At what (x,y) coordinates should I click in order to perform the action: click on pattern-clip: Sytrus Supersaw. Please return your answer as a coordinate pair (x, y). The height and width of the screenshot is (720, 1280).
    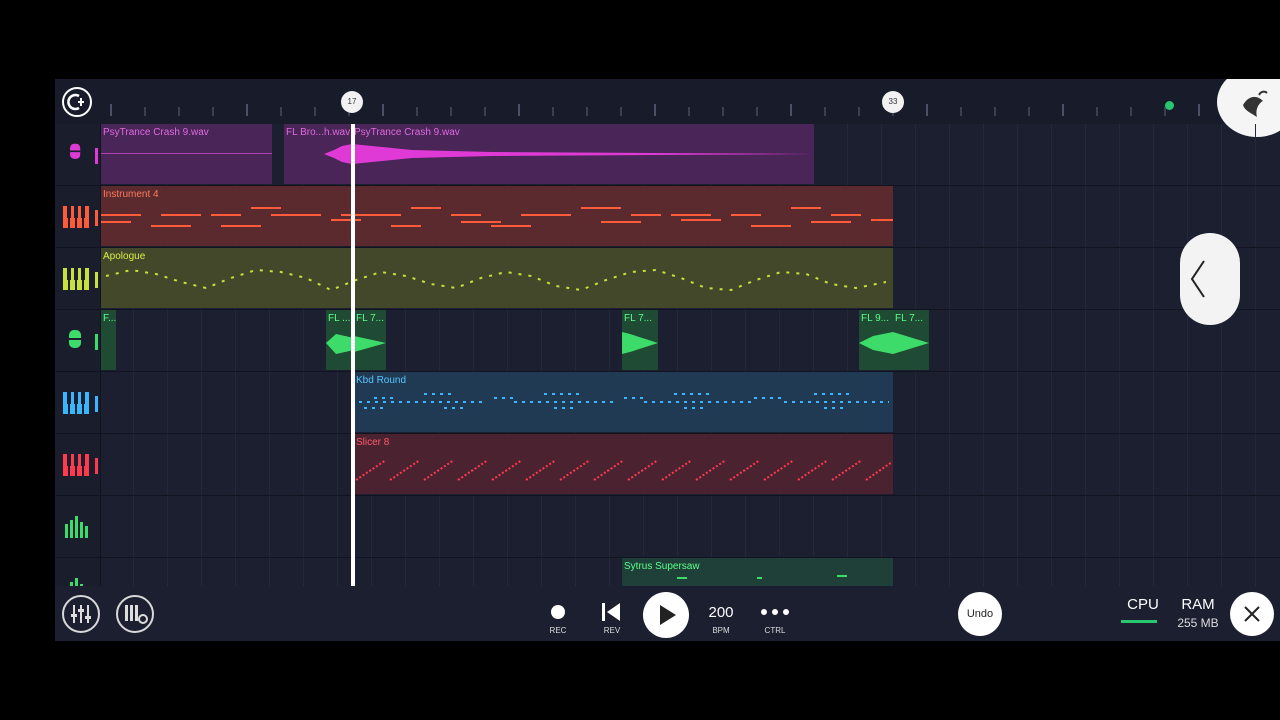
    Looking at the image, I should click on (757, 572).